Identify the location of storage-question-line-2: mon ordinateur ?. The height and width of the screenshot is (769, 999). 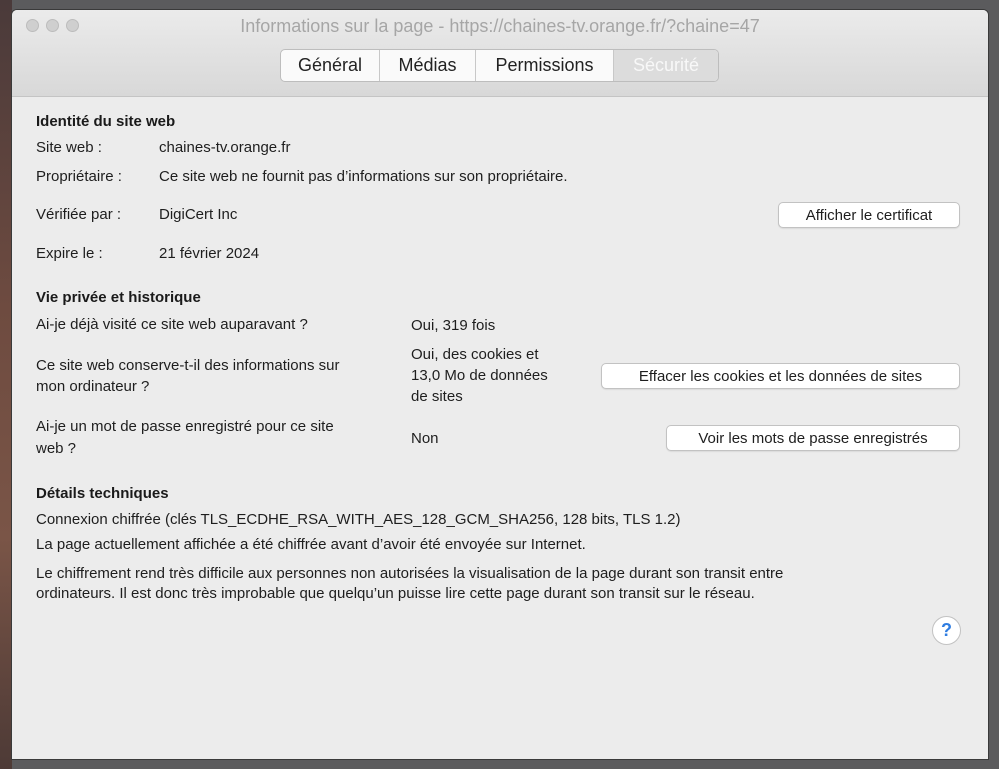
(93, 386).